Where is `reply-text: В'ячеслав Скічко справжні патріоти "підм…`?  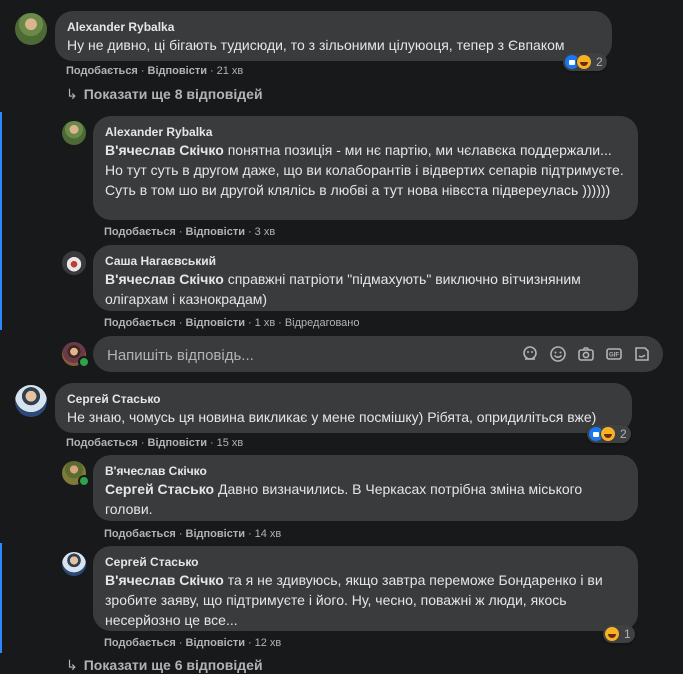 reply-text: В'ячеслав Скічко справжні патріоти "підм… is located at coordinates (343, 289).